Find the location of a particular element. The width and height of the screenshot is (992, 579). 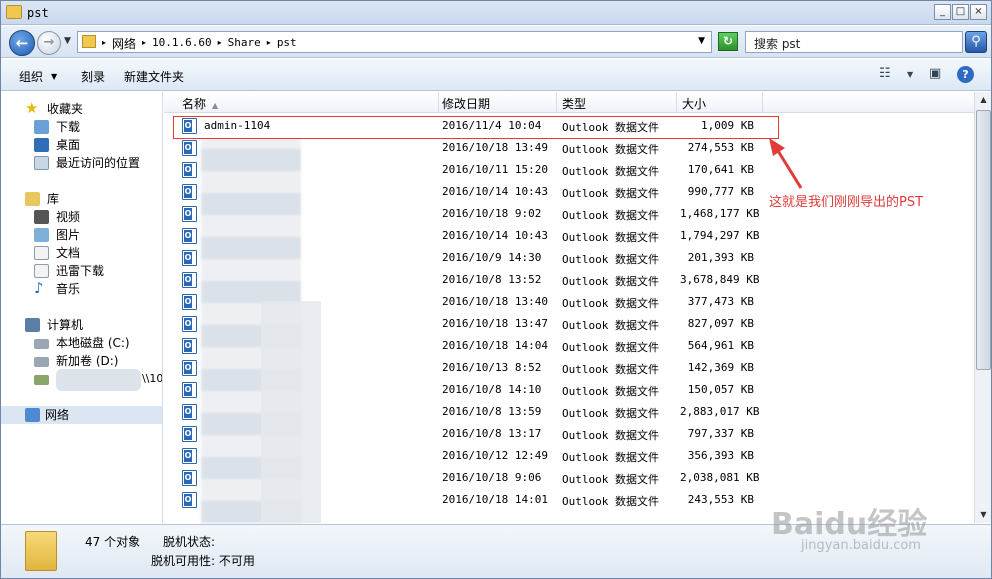

file-date: 2016/10/11 15:20 is located at coordinates (495, 169).